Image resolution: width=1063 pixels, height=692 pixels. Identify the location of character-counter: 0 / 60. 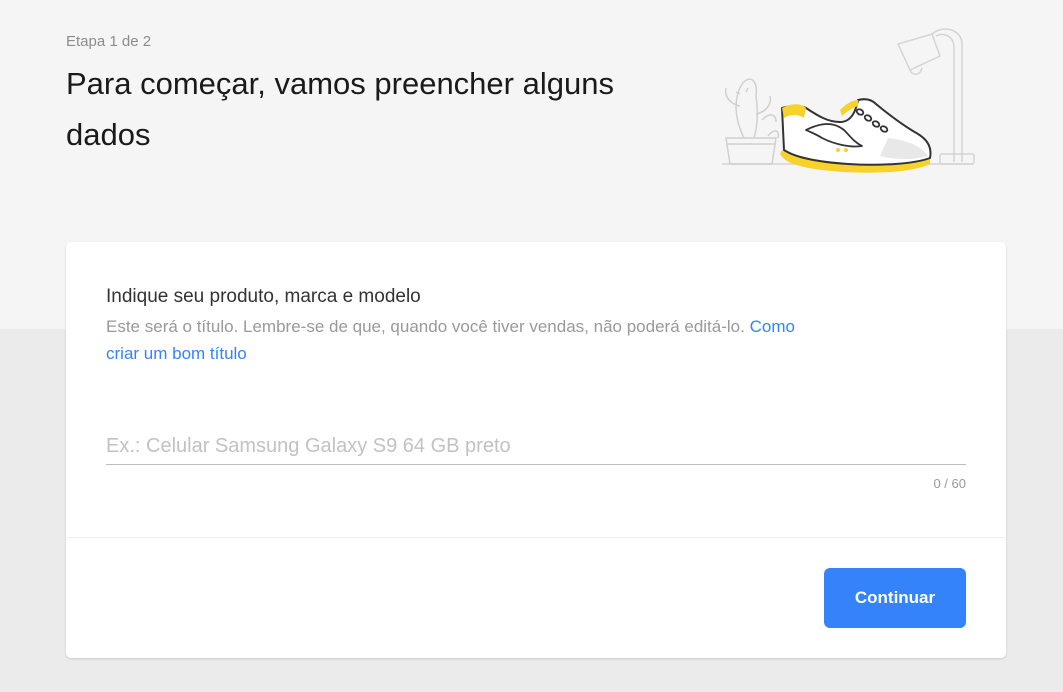
(949, 483).